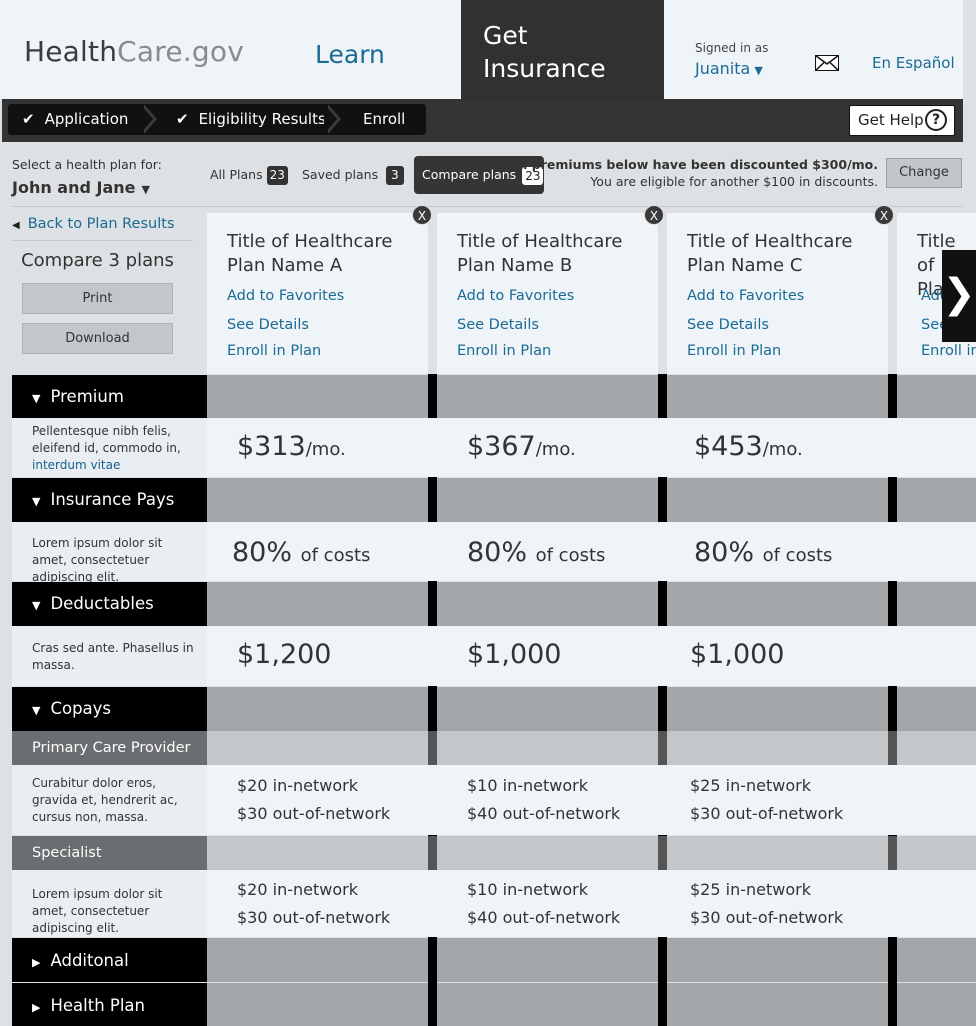 This screenshot has height=1026, width=976. Describe the element at coordinates (543, 800) in the screenshot. I see `primary-care-copay: $10 in-network $40 out-of-network` at that location.